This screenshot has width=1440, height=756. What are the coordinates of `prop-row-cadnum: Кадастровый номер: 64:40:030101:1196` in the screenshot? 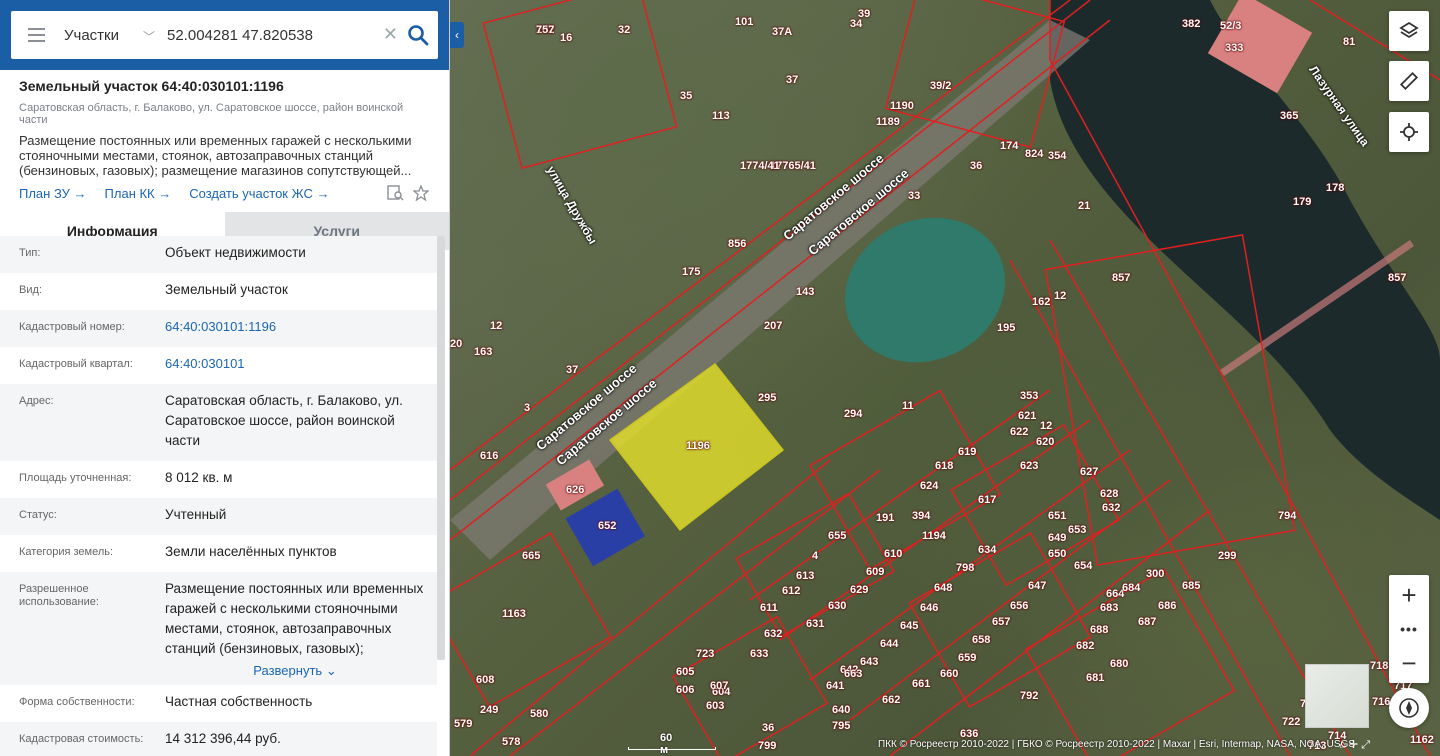 It's located at (218, 328).